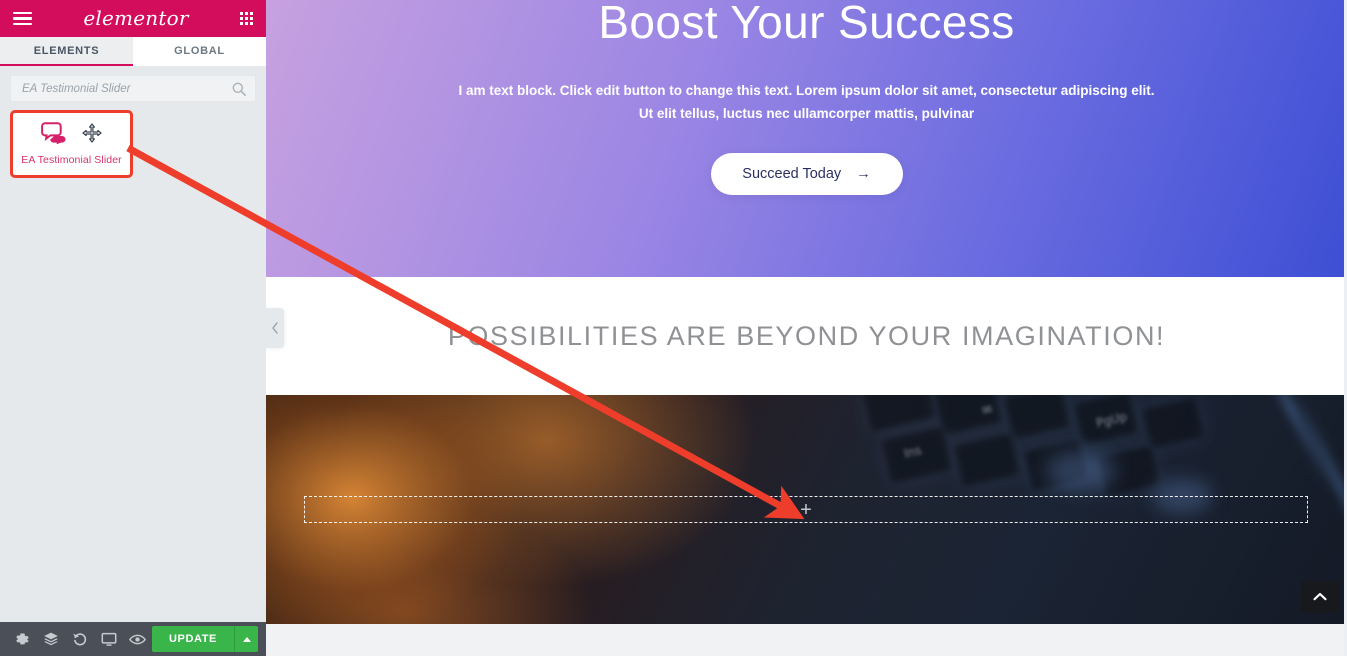 This screenshot has width=1347, height=656. I want to click on layers-icon, so click(51, 639).